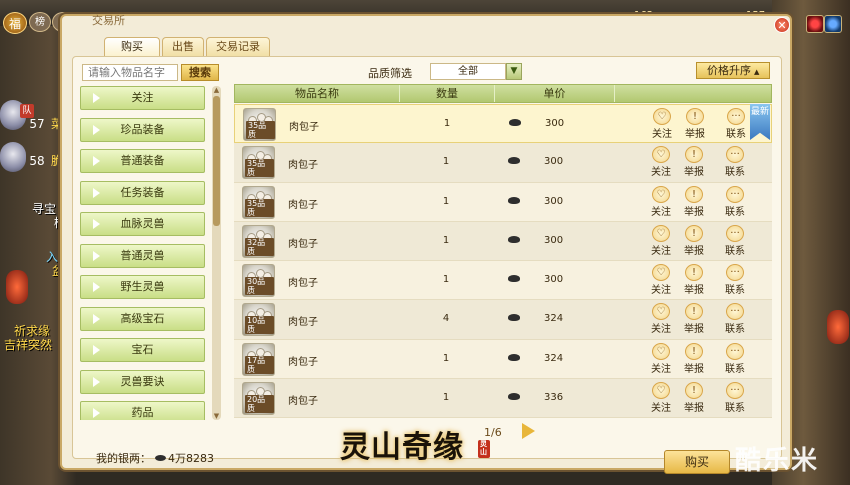 The image size is (850, 485). I want to click on category-label: 珍品装备, so click(142, 129).